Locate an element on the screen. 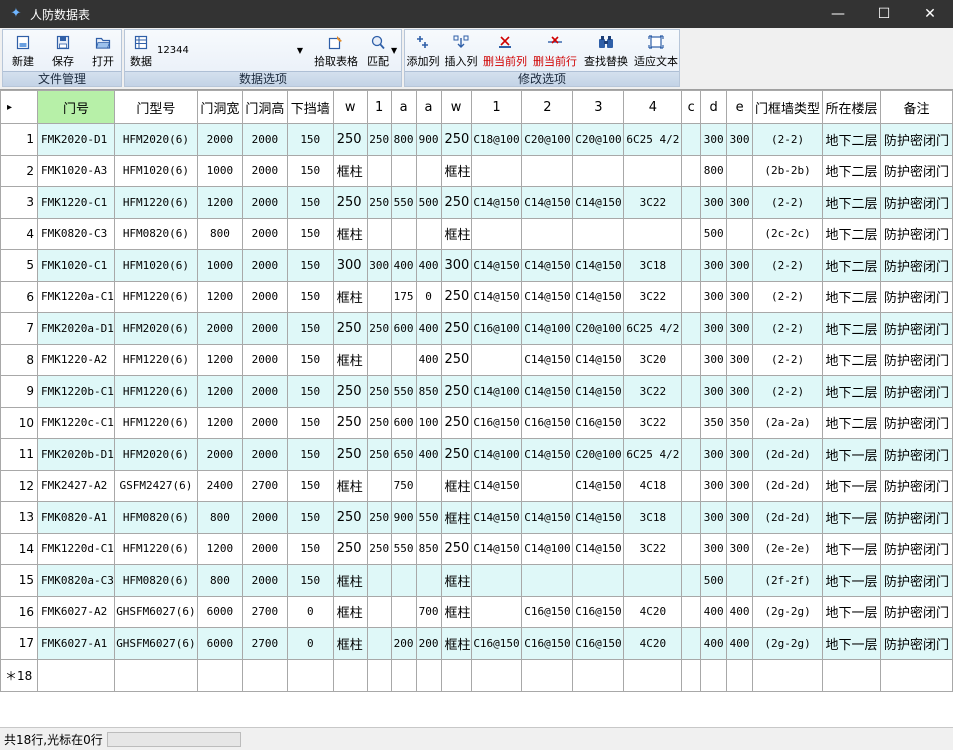  table-cell: 地下一层 is located at coordinates (851, 517).